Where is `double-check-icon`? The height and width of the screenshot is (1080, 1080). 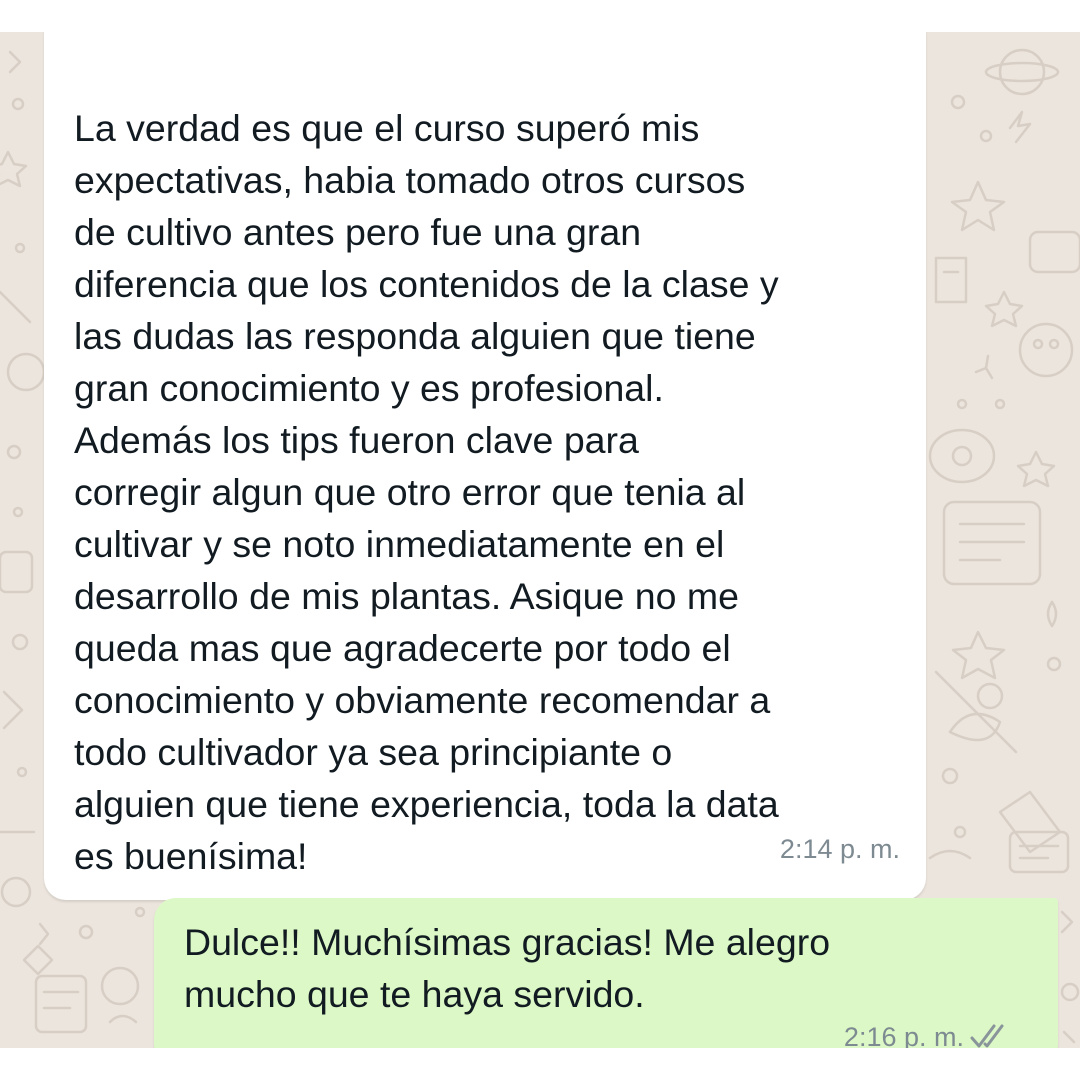
double-check-icon is located at coordinates (987, 1036).